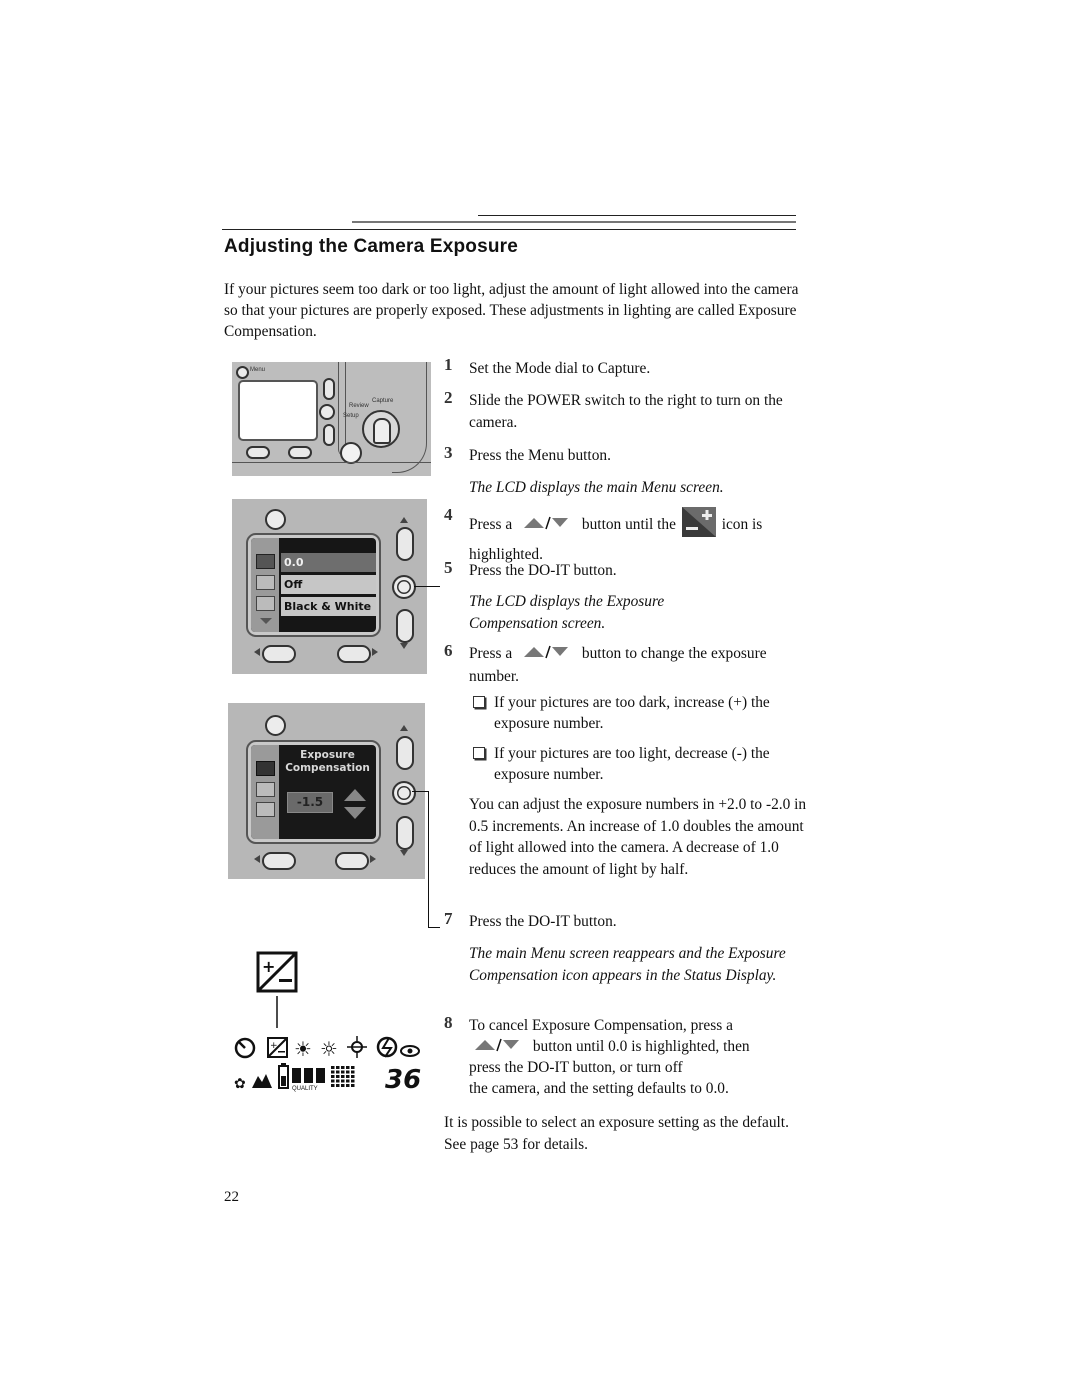 The width and height of the screenshot is (1080, 1397). I want to click on header-rule-bottom, so click(509, 229).